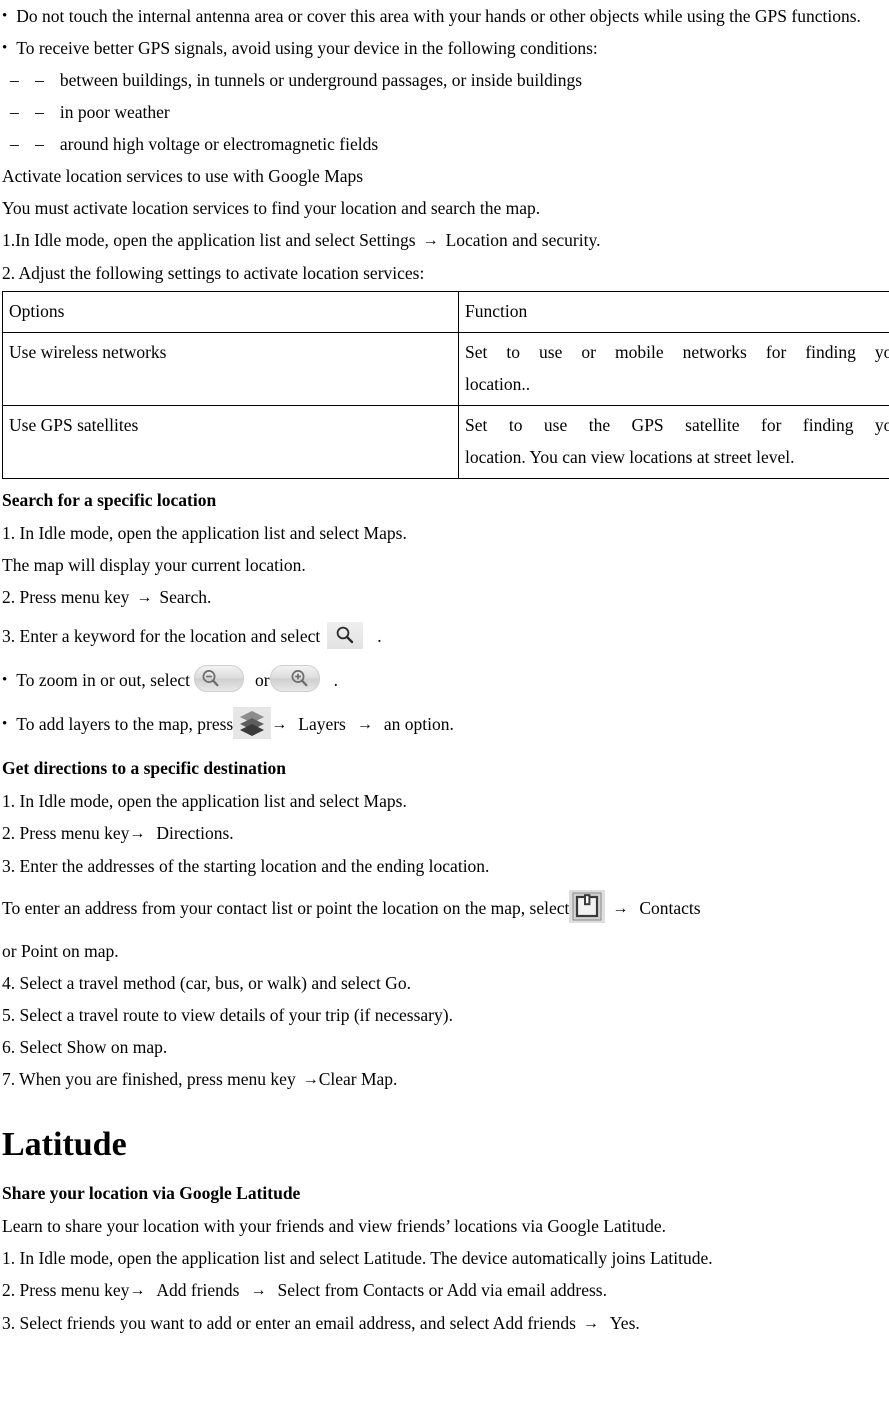  Describe the element at coordinates (670, 908) in the screenshot. I see `directions-contact-after: Contacts` at that location.